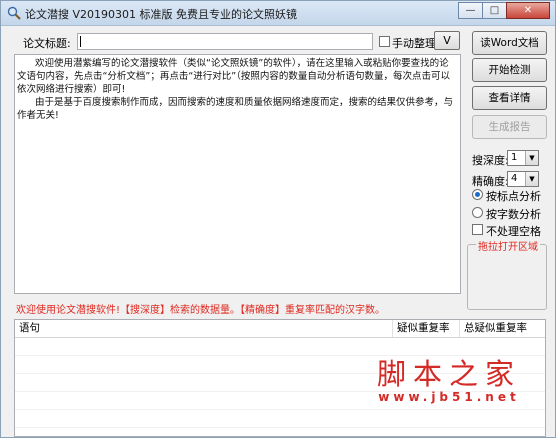 The image size is (556, 438). Describe the element at coordinates (426, 328) in the screenshot. I see `column-header-similarity: 疑似重复率` at that location.